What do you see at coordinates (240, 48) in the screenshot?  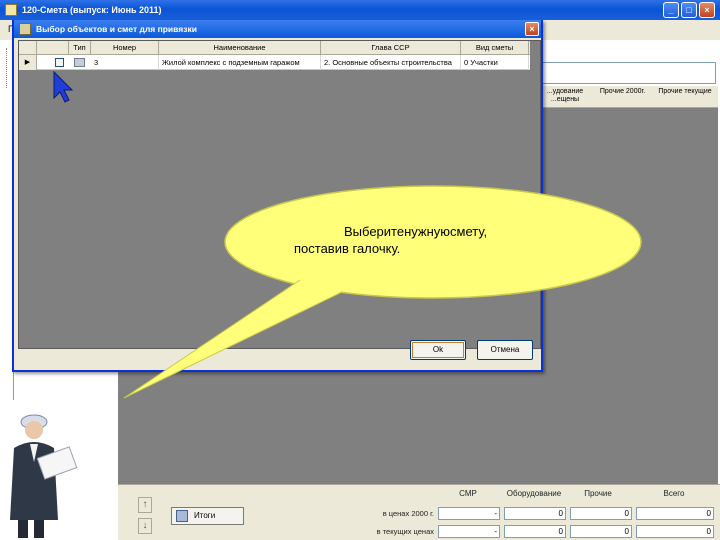 I see `header-name: Наименование` at bounding box center [240, 48].